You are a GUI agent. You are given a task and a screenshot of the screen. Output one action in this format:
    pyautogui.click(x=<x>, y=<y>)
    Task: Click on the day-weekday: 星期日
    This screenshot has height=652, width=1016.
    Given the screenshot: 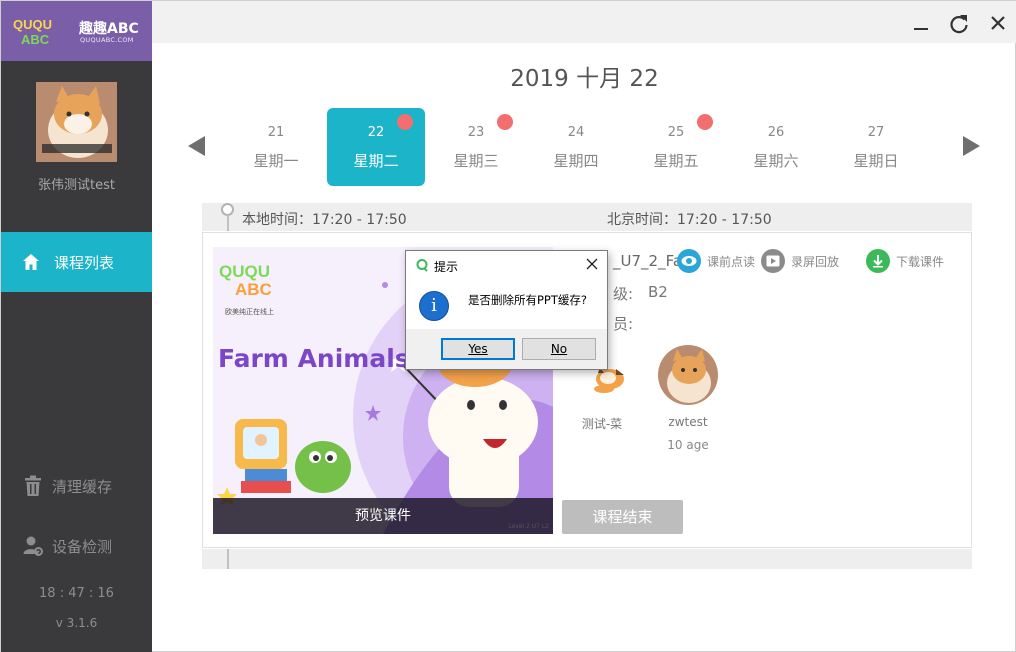 What is the action you would take?
    pyautogui.click(x=876, y=161)
    